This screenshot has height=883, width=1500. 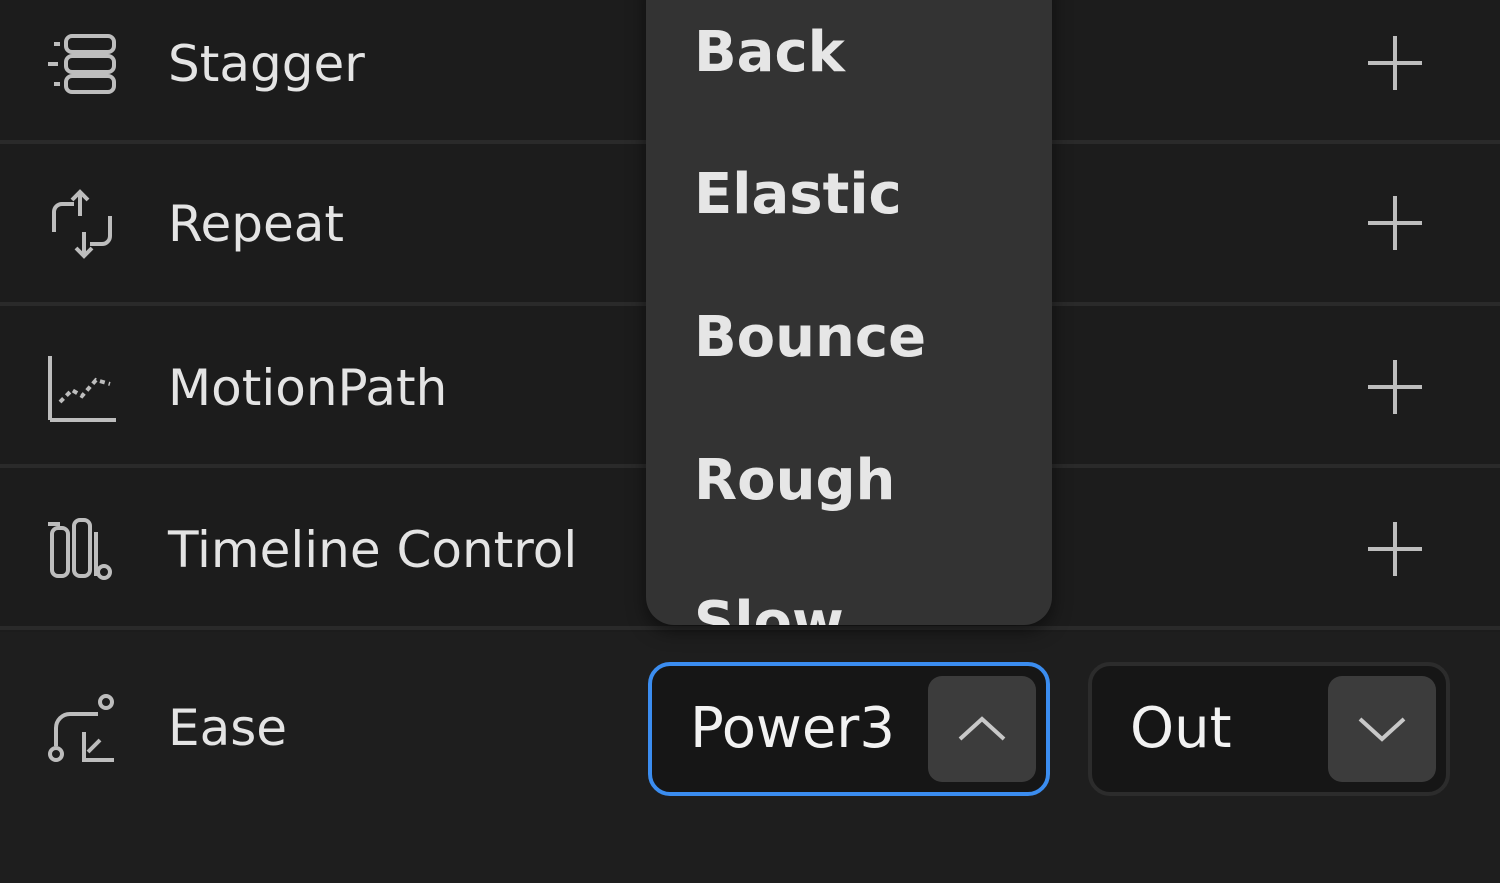 I want to click on motion-path-icon, so click(x=82, y=388).